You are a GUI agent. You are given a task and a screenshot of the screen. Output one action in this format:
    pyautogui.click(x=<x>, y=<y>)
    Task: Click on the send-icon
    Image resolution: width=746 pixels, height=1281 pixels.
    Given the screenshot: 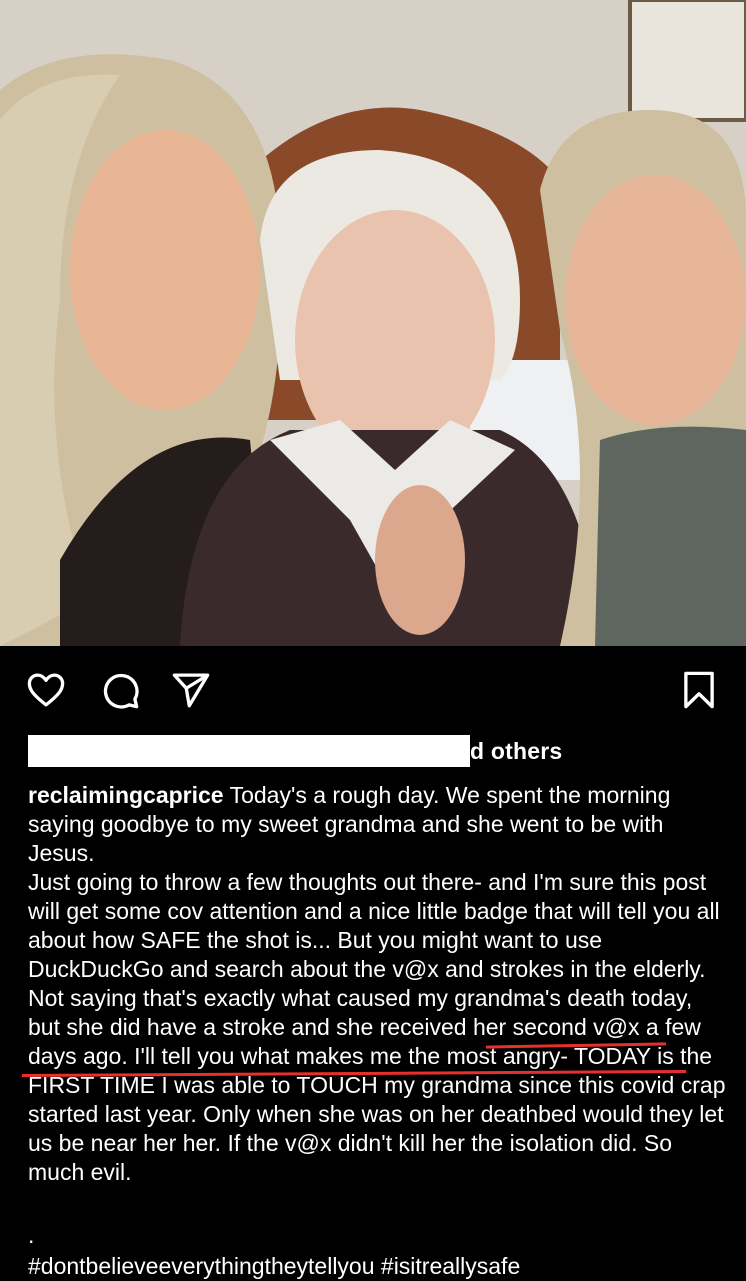 What is the action you would take?
    pyautogui.click(x=191, y=690)
    